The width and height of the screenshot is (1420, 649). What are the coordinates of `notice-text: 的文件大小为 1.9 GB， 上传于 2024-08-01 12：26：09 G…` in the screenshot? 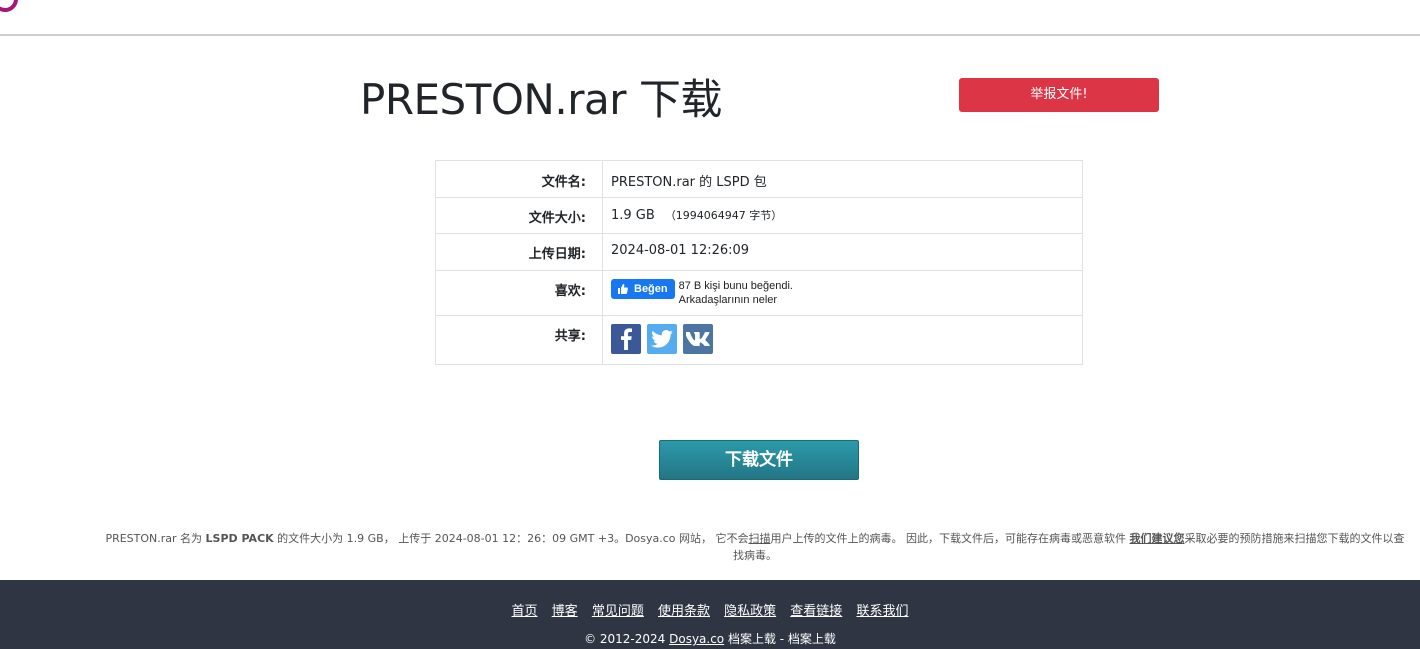 It's located at (511, 538).